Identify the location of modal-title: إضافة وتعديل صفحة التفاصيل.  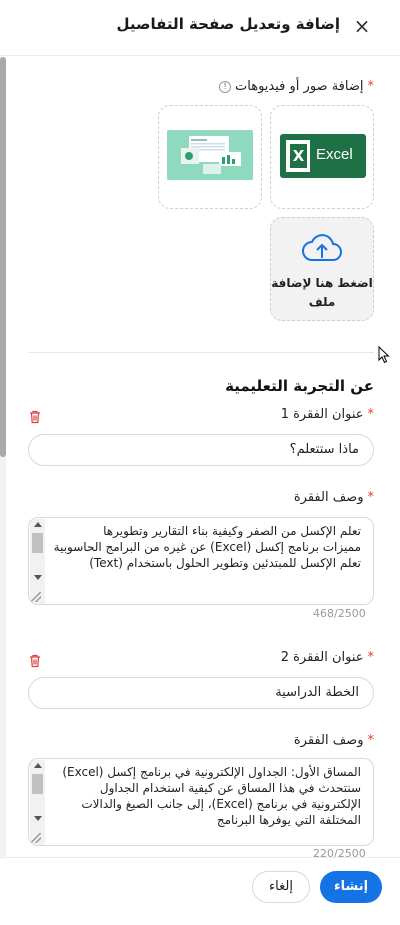
(228, 24).